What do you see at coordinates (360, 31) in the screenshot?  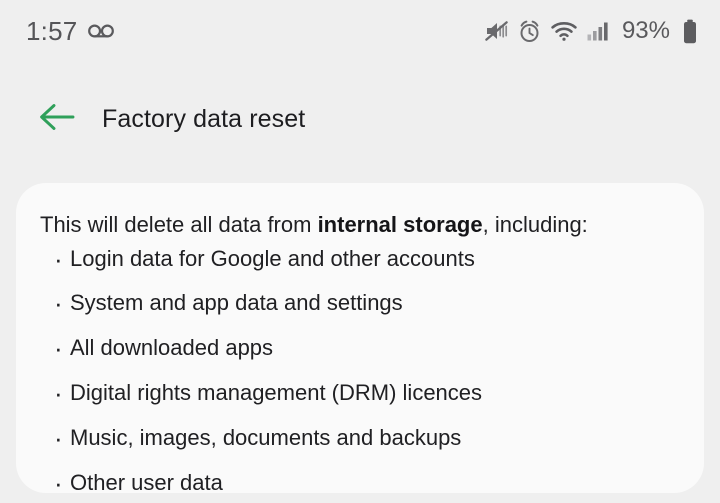 I see `status-bar: 1:57 93%` at bounding box center [360, 31].